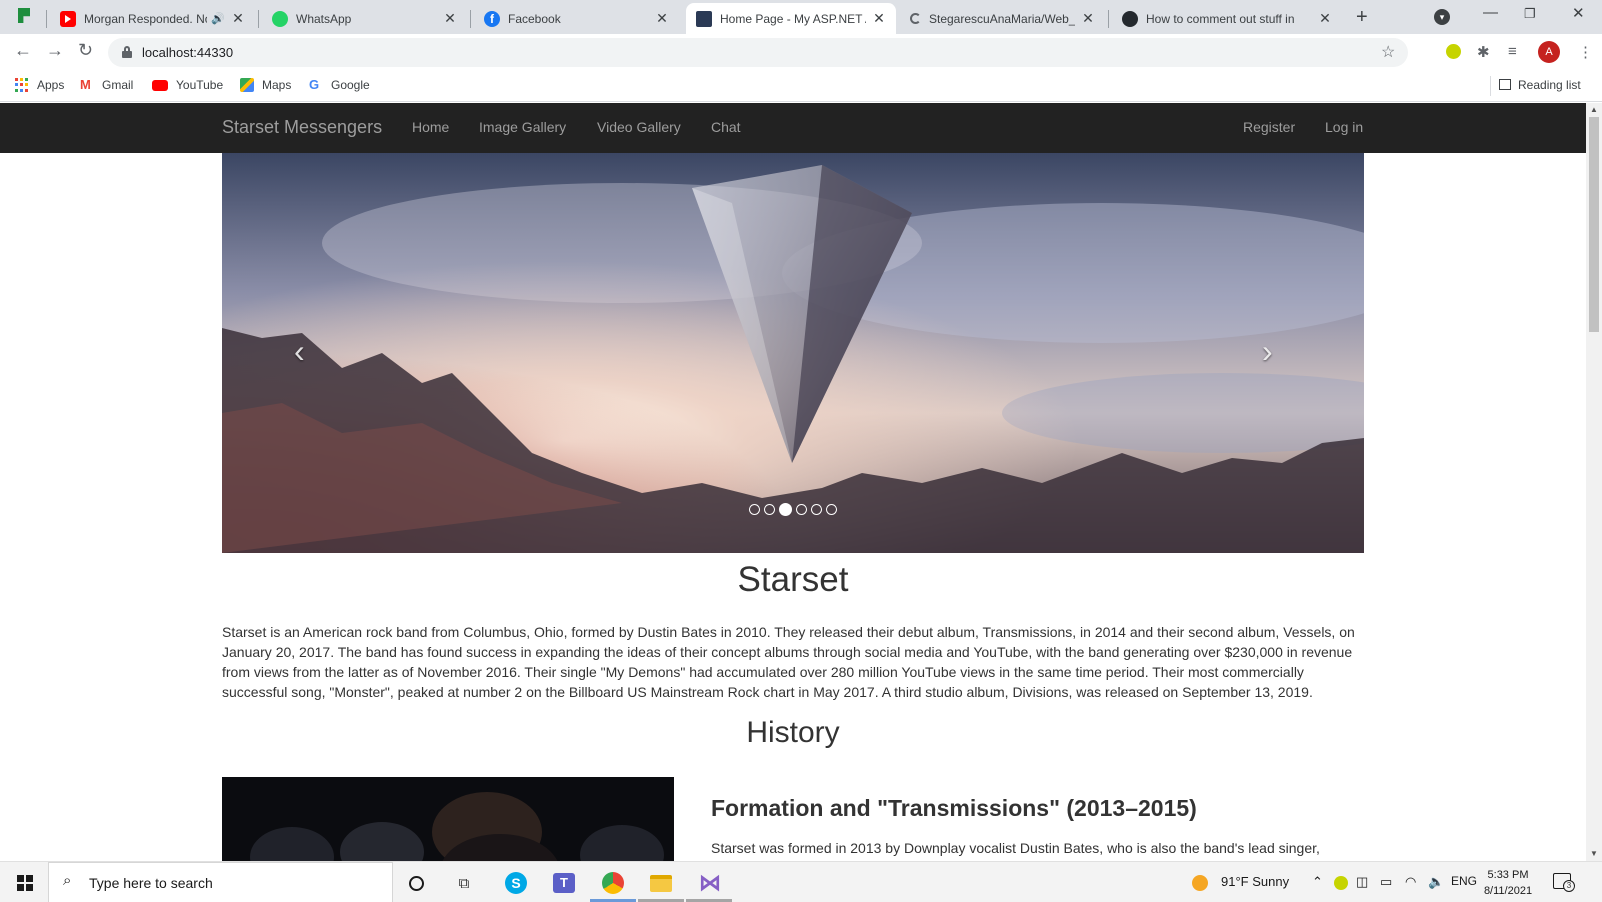  What do you see at coordinates (55, 50) in the screenshot?
I see `forward-icon: →` at bounding box center [55, 50].